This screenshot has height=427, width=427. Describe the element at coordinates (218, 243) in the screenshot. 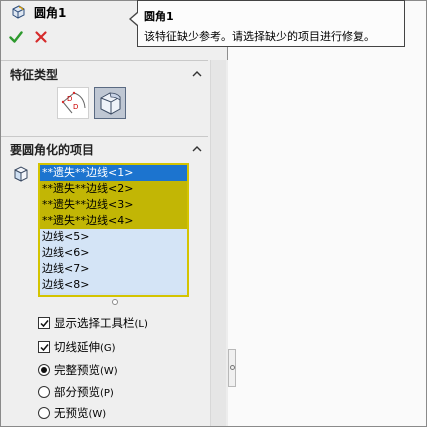

I see `scrollbar-thumb` at that location.